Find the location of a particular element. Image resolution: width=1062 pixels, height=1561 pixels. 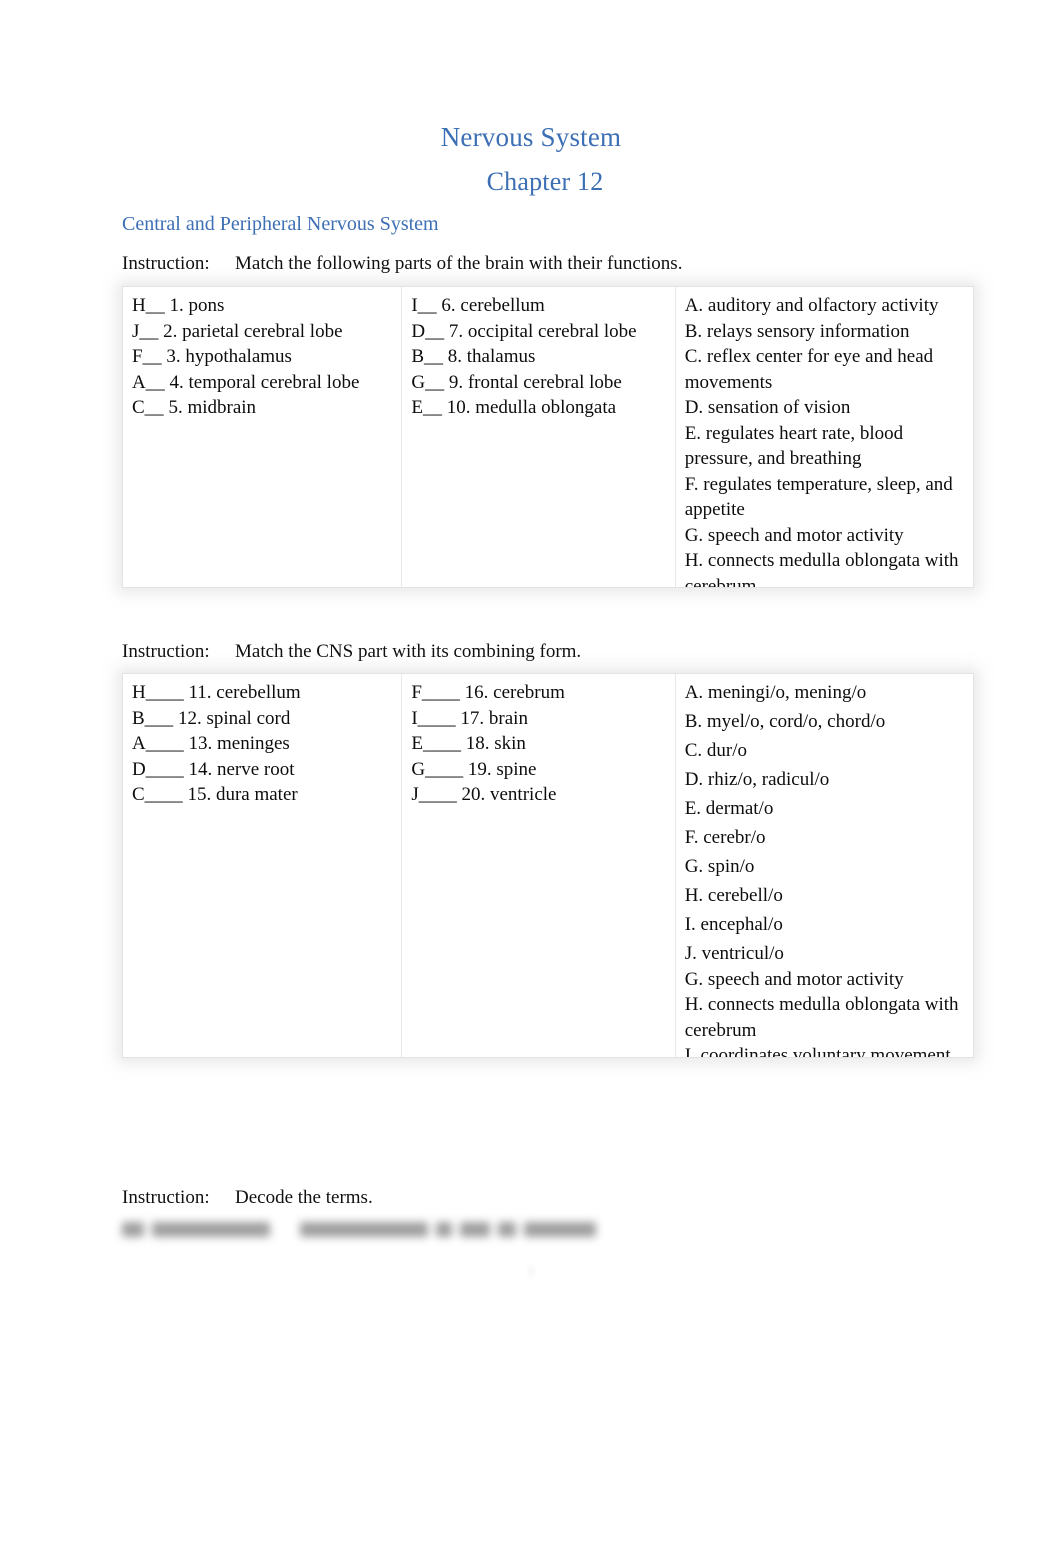

option-item: H. cerebell/o is located at coordinates (733, 895).